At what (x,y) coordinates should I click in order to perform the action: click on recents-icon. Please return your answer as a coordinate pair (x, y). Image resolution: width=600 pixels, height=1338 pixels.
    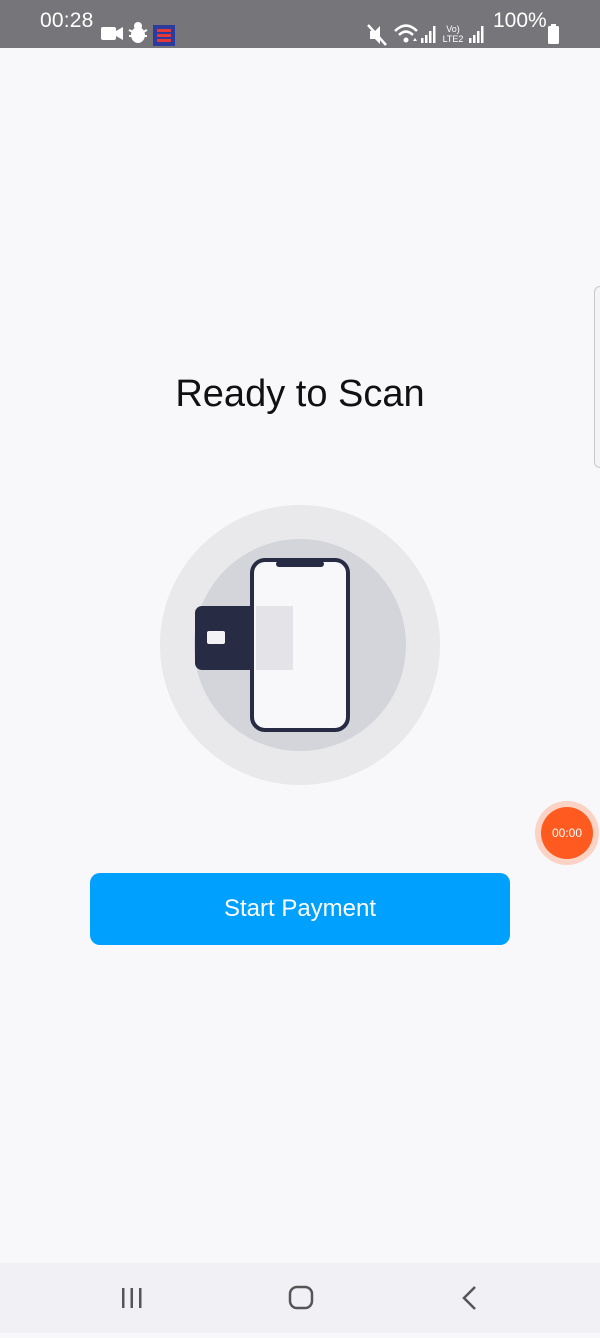
    Looking at the image, I should click on (132, 1298).